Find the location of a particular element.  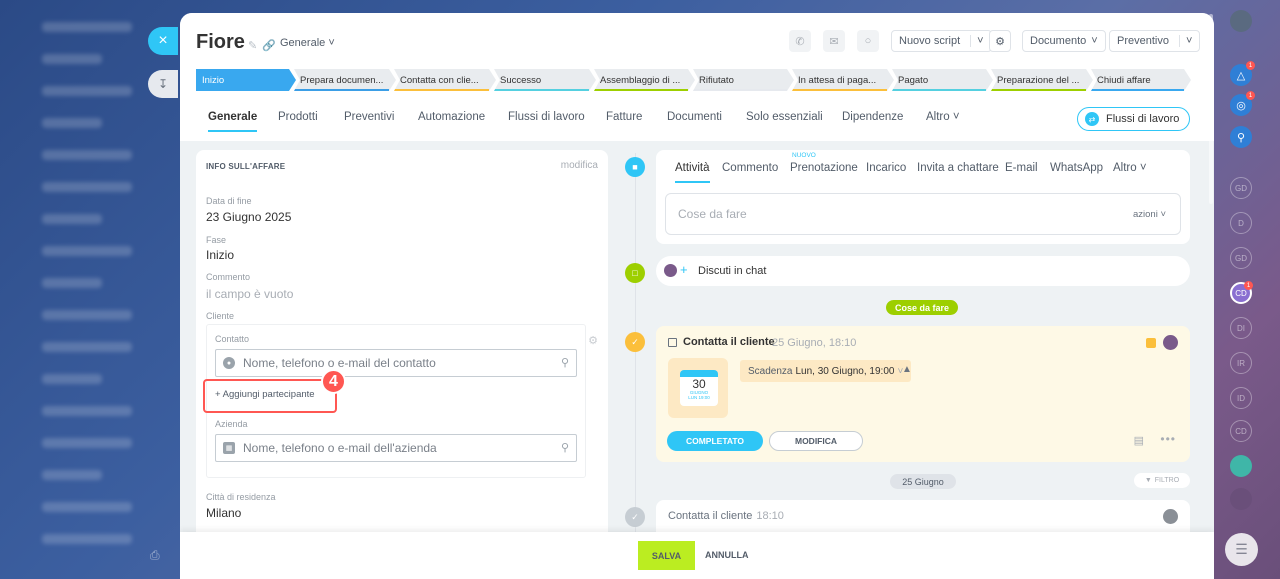

activity-tab-1: Commento is located at coordinates (750, 168).